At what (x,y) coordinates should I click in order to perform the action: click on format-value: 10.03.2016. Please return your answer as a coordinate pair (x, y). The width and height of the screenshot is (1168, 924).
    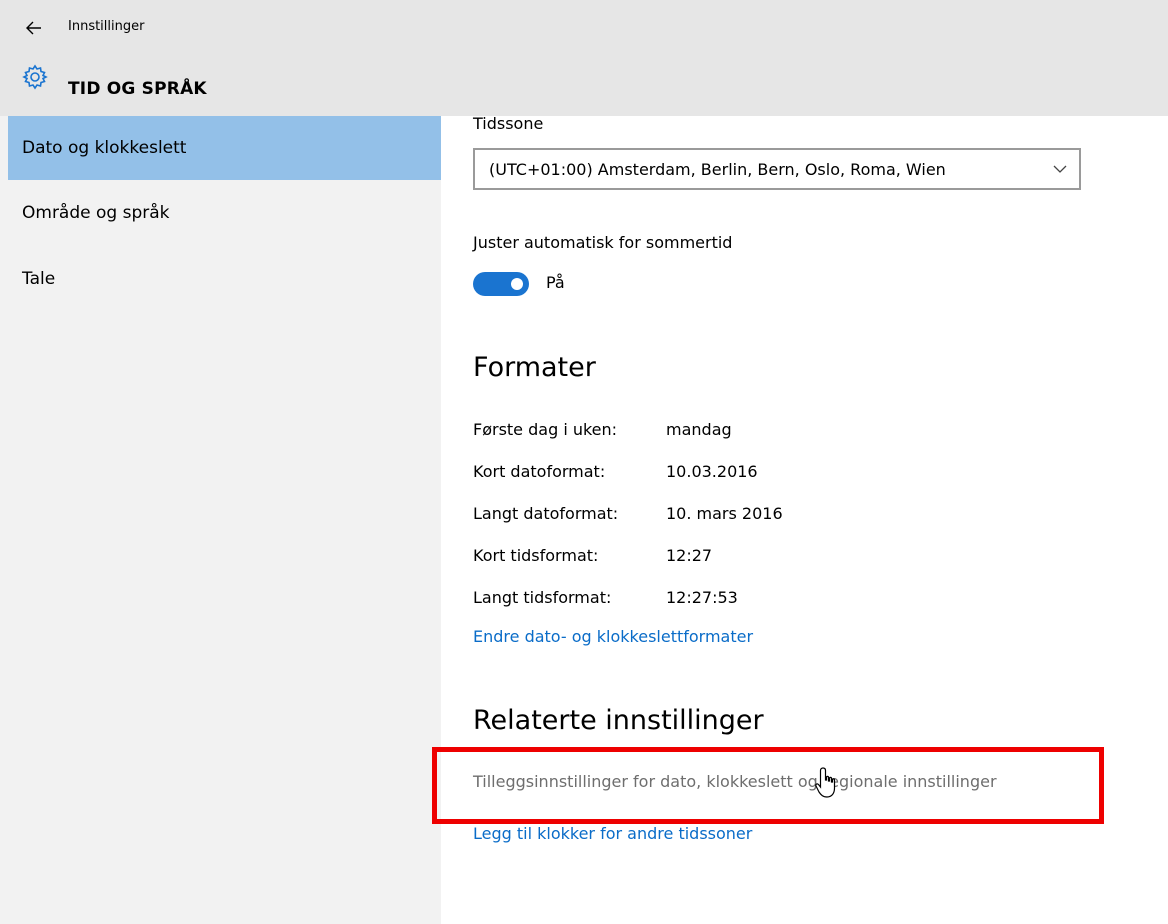
    Looking at the image, I should click on (712, 471).